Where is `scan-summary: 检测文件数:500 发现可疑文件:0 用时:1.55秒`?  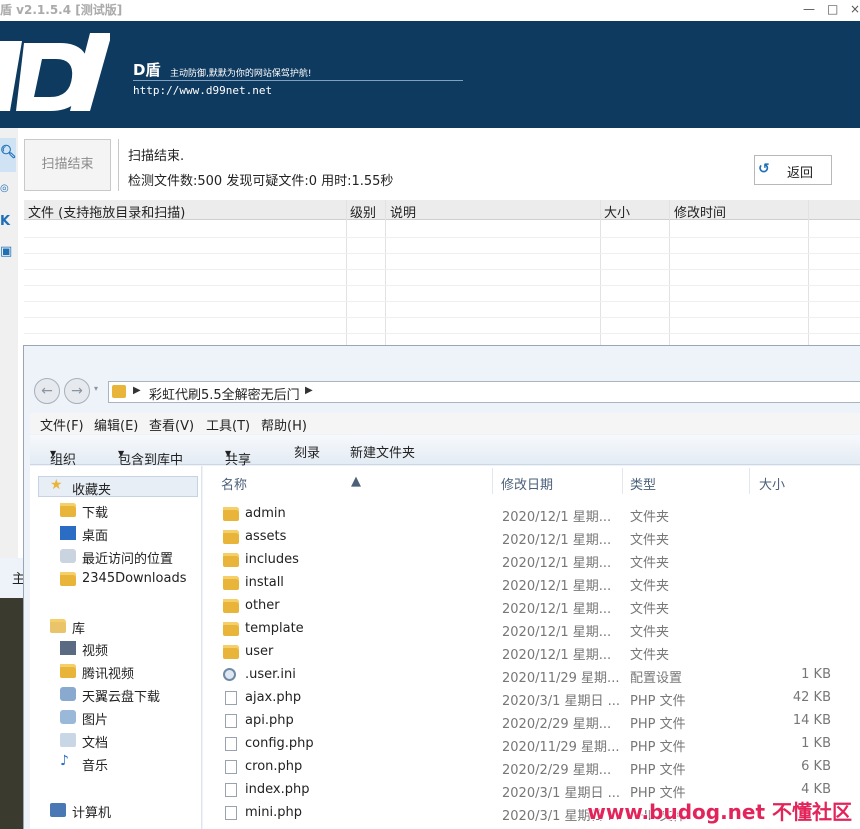
scan-summary: 检测文件数:500 发现可疑文件:0 用时:1.55秒 is located at coordinates (261, 181).